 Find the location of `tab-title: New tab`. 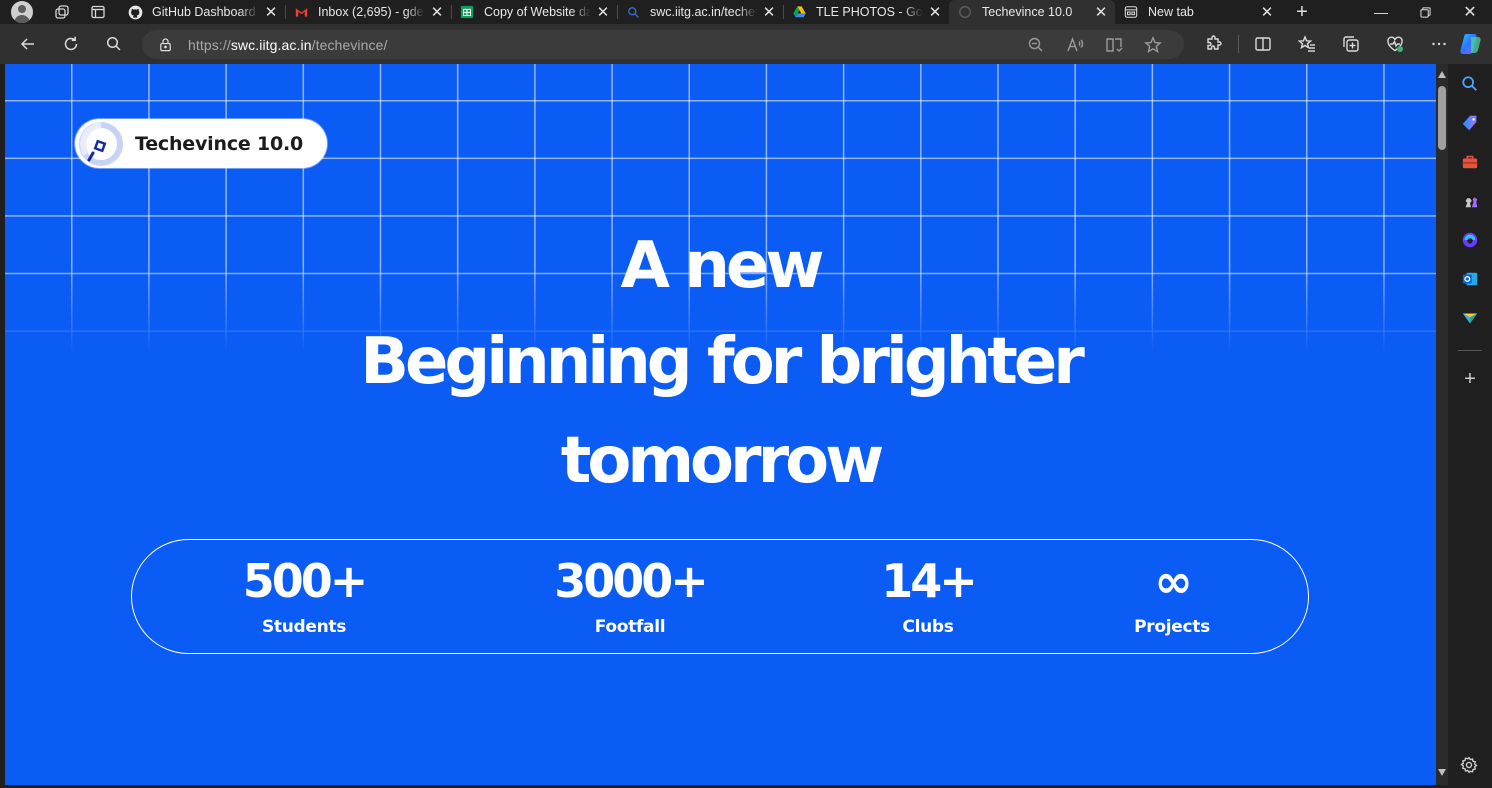

tab-title: New tab is located at coordinates (1171, 12).